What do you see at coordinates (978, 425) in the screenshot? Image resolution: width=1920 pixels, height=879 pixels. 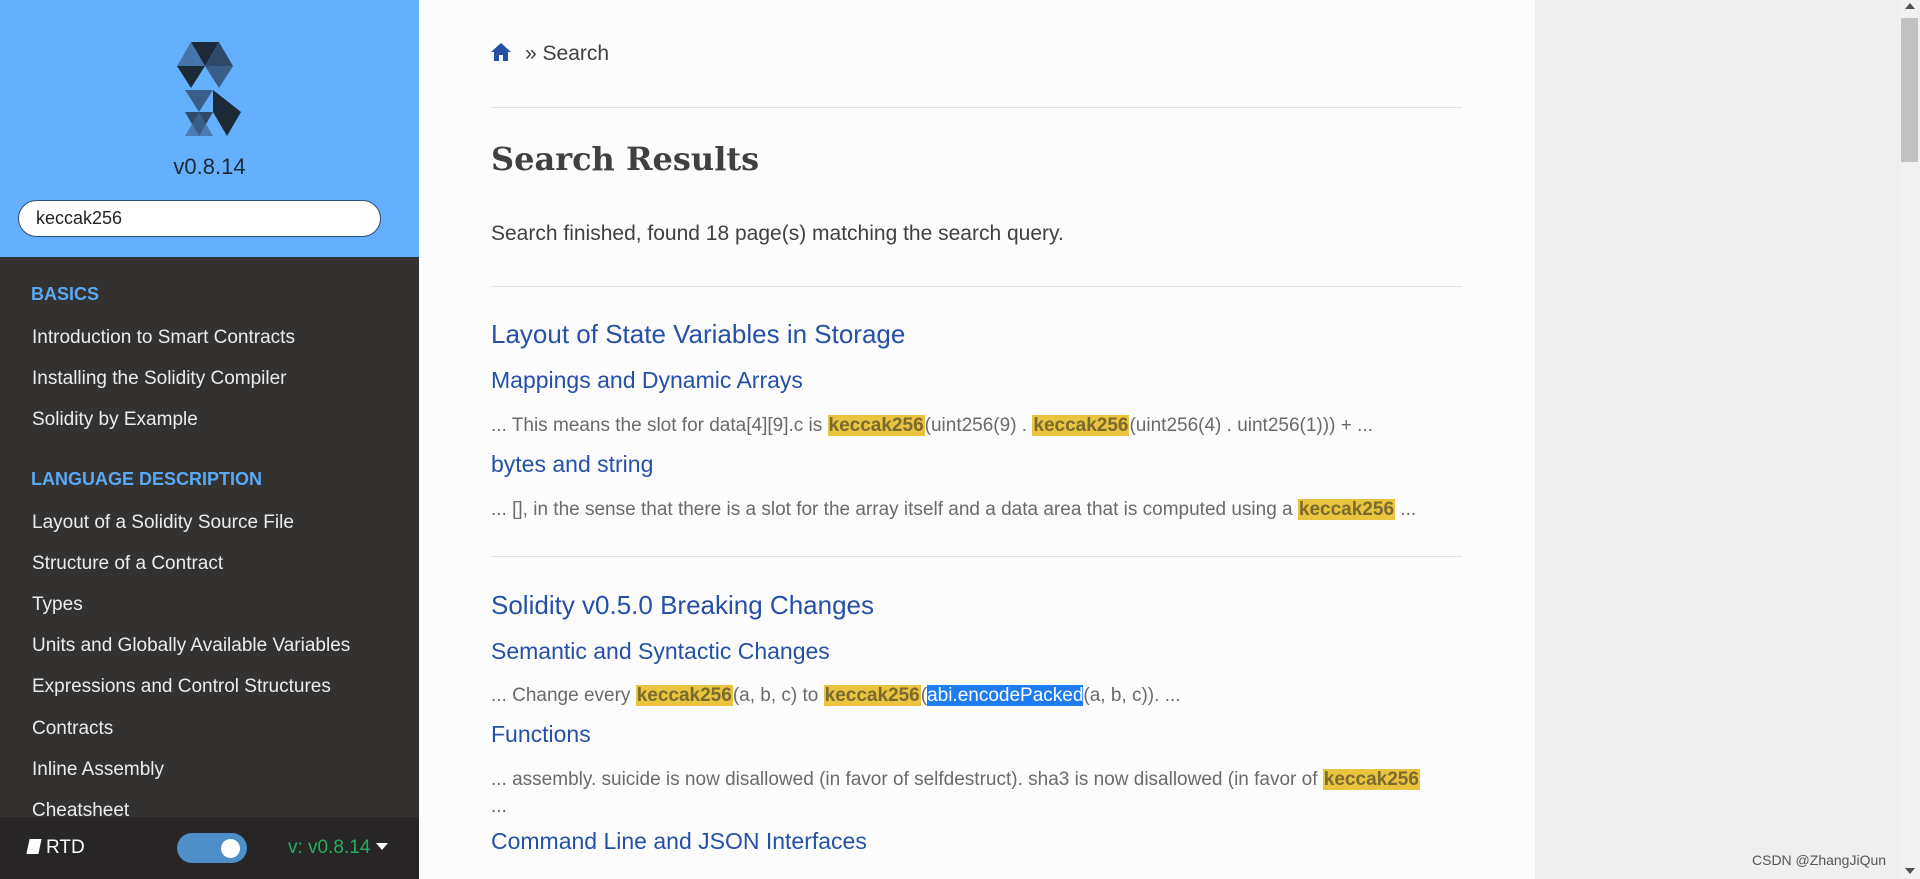 I see `snippet-text: (uint256(9) .` at bounding box center [978, 425].